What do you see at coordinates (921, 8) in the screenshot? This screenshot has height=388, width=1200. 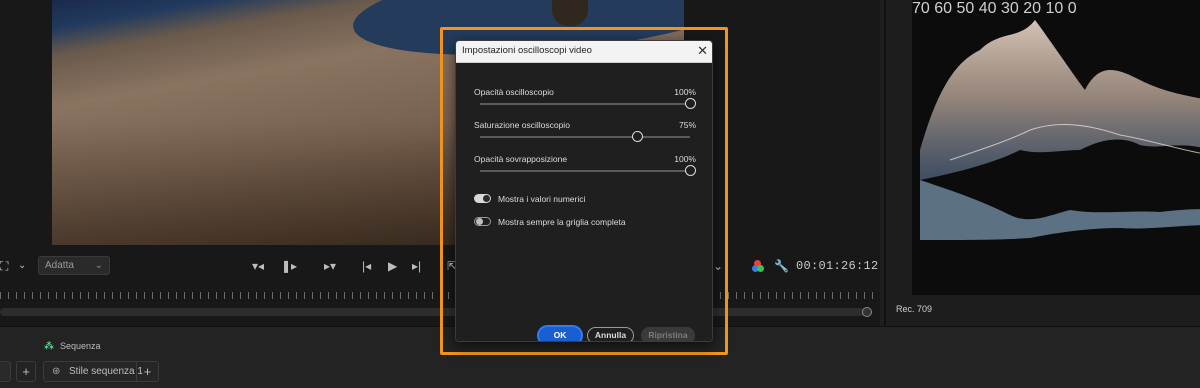 I see `scope-tick-label: 70` at bounding box center [921, 8].